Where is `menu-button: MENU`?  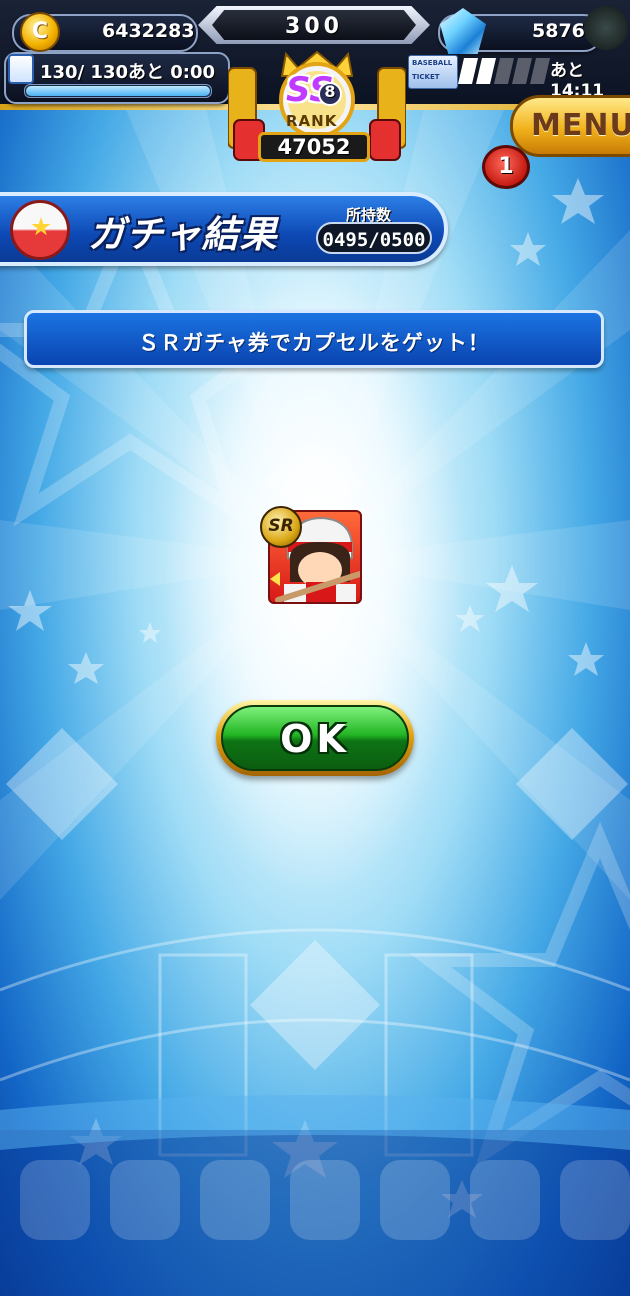 menu-button: MENU is located at coordinates (570, 126).